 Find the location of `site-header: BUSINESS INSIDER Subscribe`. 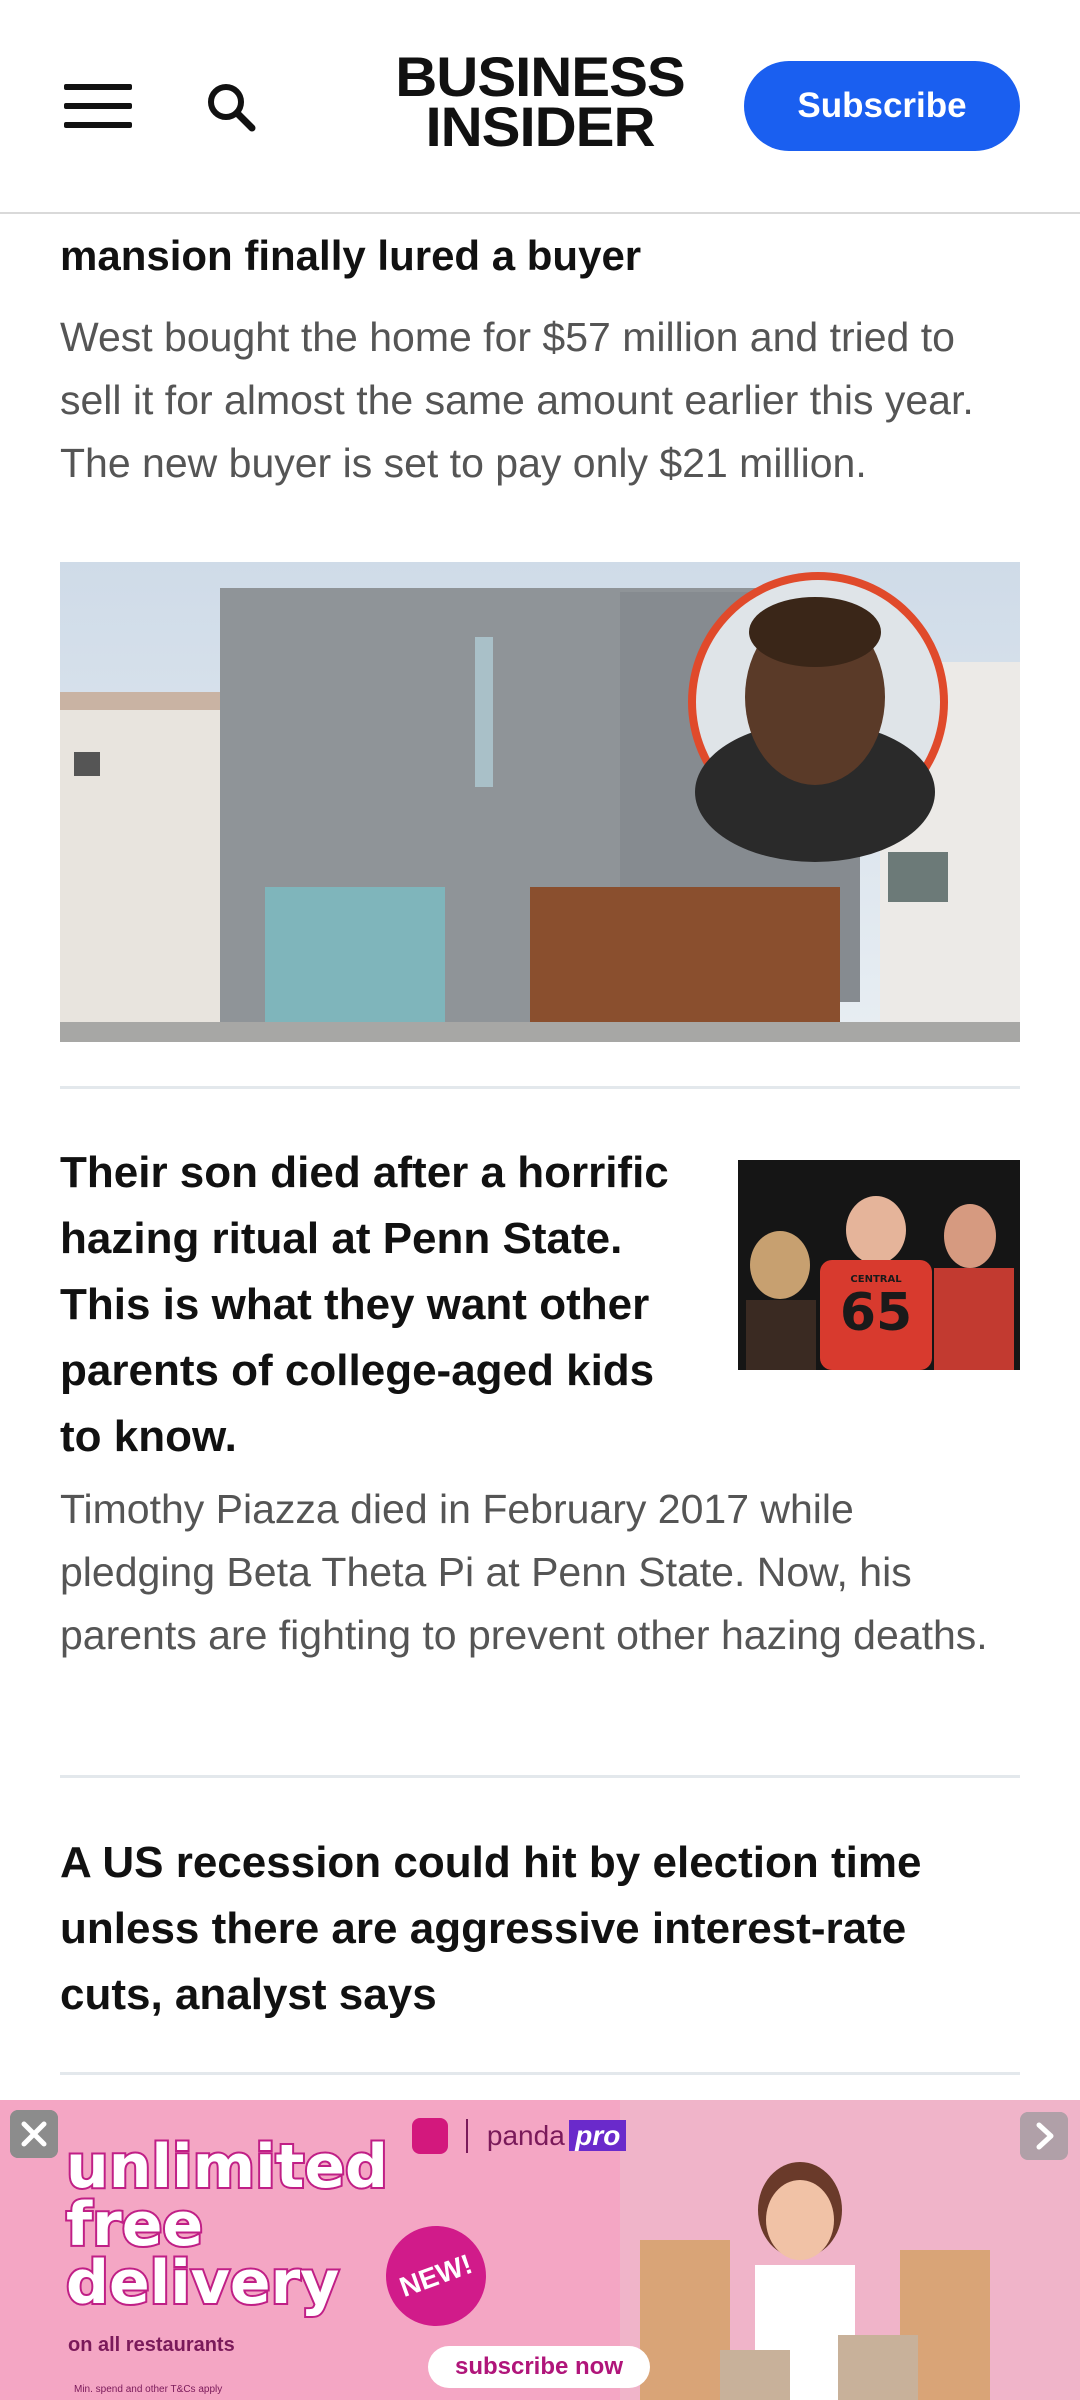

site-header: BUSINESS INSIDER Subscribe is located at coordinates (540, 107).